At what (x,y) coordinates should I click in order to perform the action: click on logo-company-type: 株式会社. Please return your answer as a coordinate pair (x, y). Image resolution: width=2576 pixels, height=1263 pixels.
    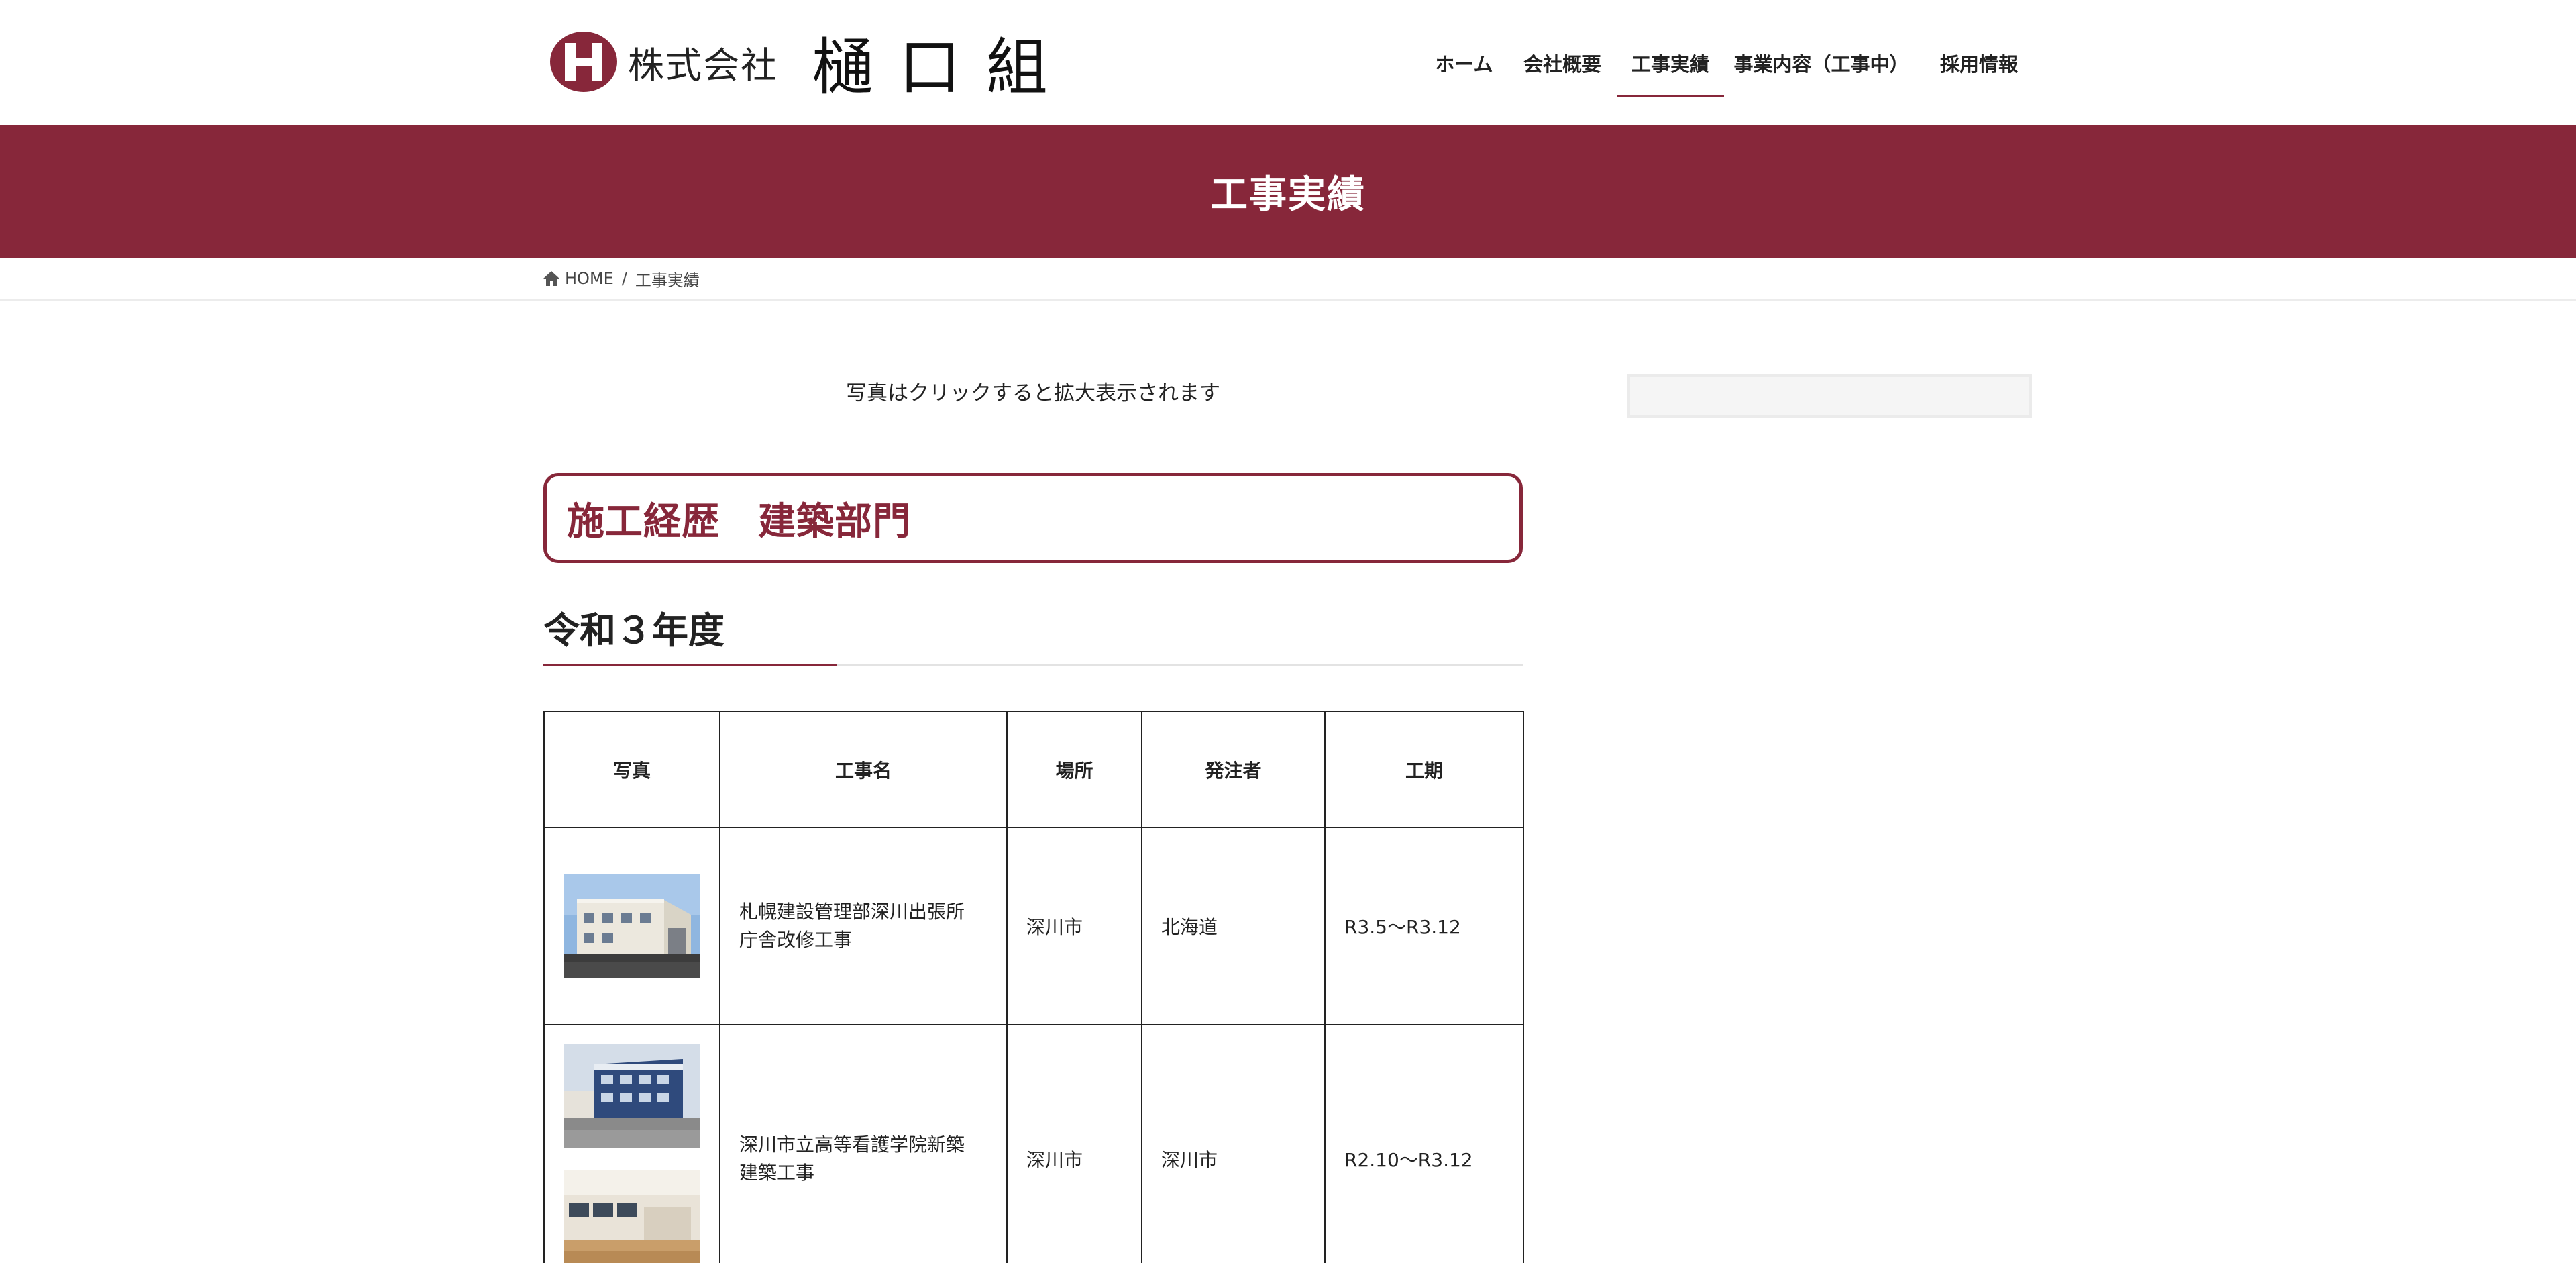
    Looking at the image, I should click on (703, 65).